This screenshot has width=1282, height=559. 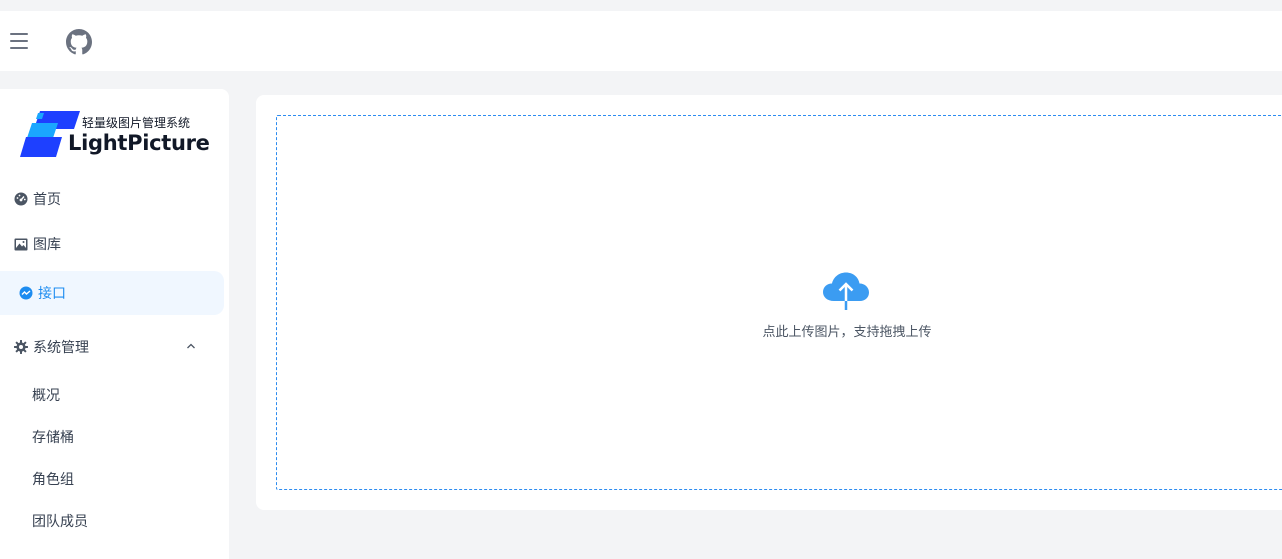 I want to click on sidebar-subitem-buckets: 存储桶, so click(x=53, y=437).